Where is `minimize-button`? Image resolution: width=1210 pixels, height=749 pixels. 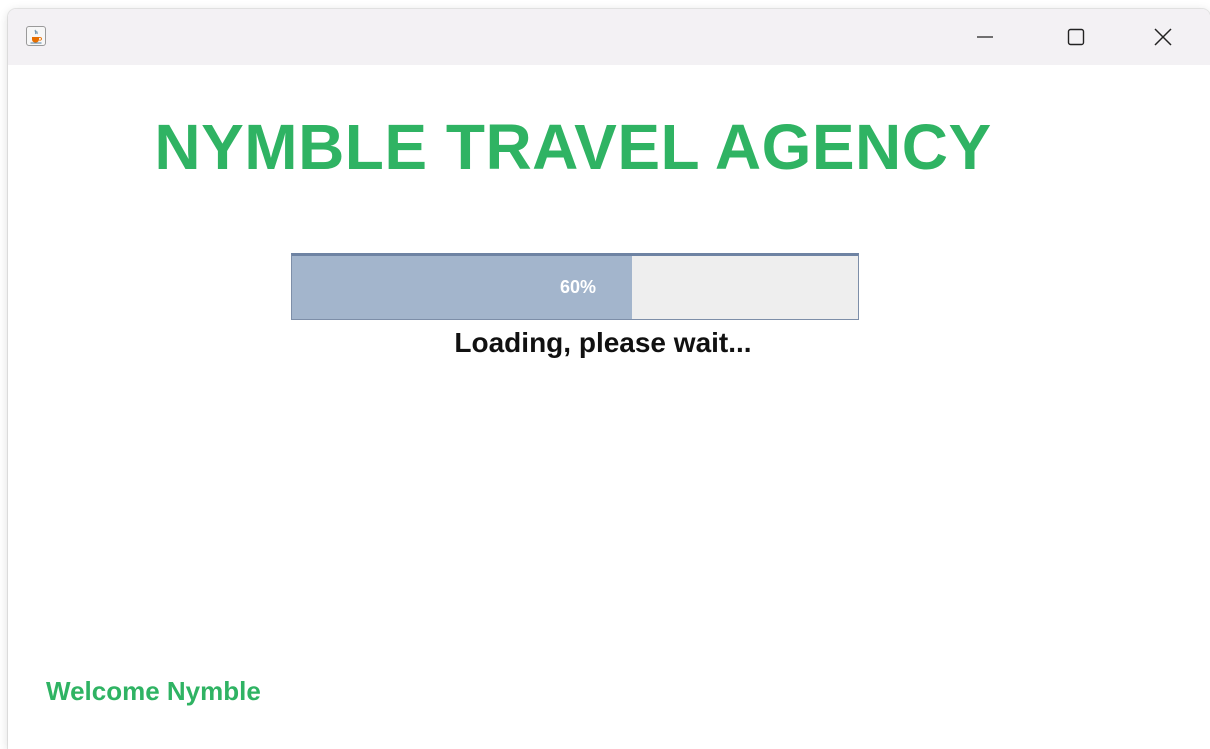 minimize-button is located at coordinates (985, 37).